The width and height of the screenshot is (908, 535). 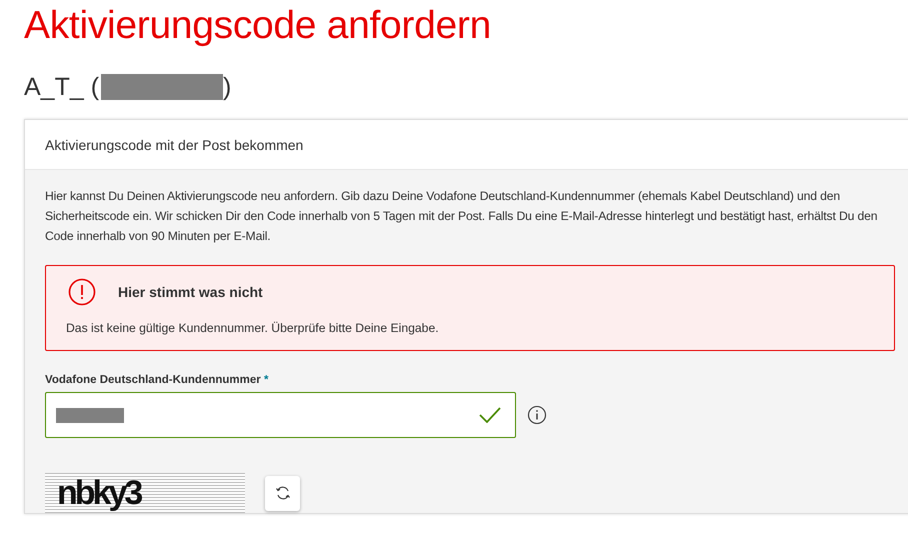 I want to click on intro-paragraph: Hier kannst Du Deinen Aktivierungscode neu anfordern. Gib dazu Deine Vodafone Deutschland-Kundennummer (ehemals Kabel Deutschland) und den Sicherheitscode ein. Wir schicken Dir den Code innerhalb von 5 Tagen mit der Post. Falls Du eine E-Mail-Adresse hinterlegt und bestätigt hast, erhältst Du den Code innerhalb von 90 Minuten per E-Mail., so click(x=461, y=216).